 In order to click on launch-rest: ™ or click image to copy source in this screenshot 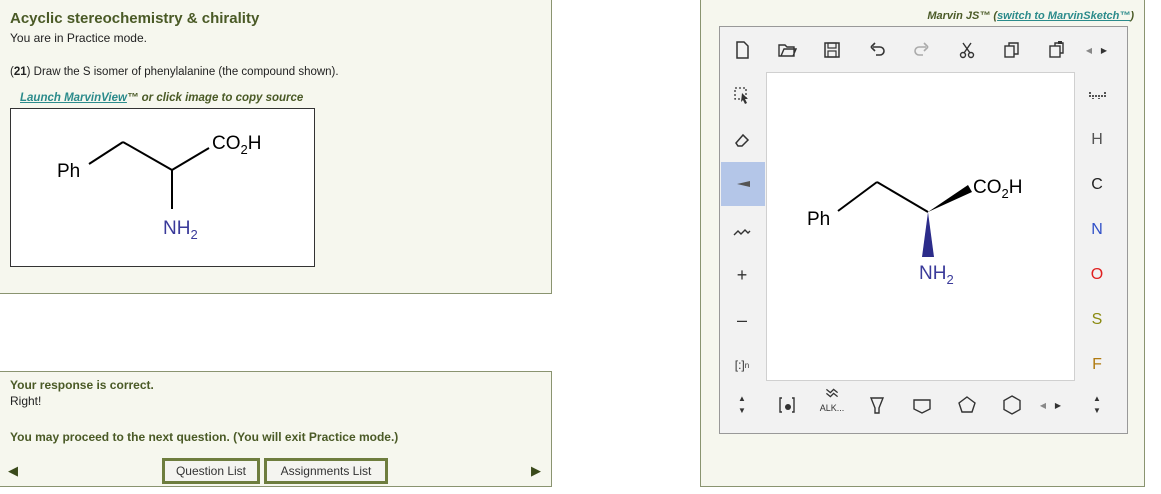, I will do `click(215, 98)`.